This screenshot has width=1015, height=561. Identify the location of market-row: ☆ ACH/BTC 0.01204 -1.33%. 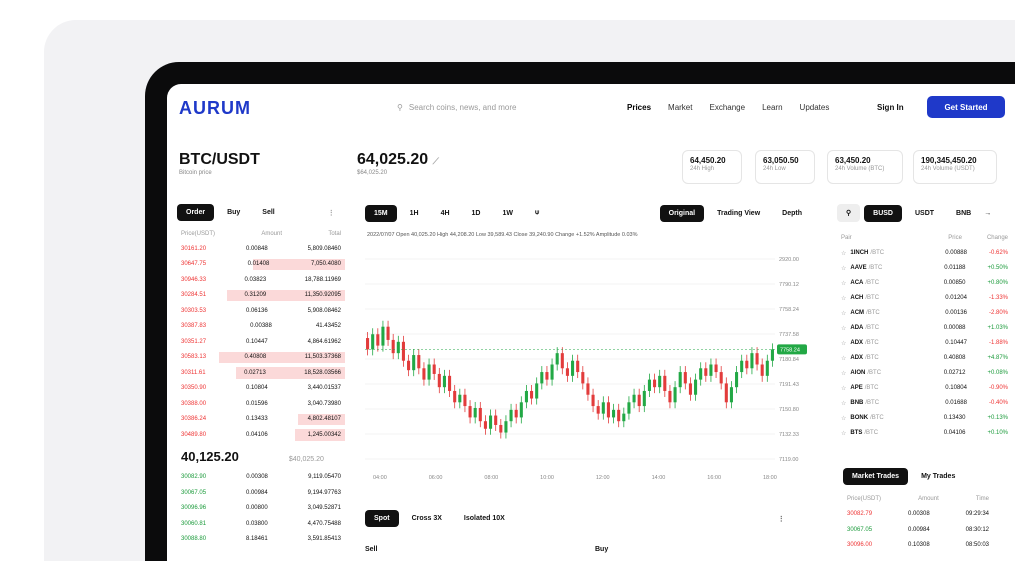
(924, 298).